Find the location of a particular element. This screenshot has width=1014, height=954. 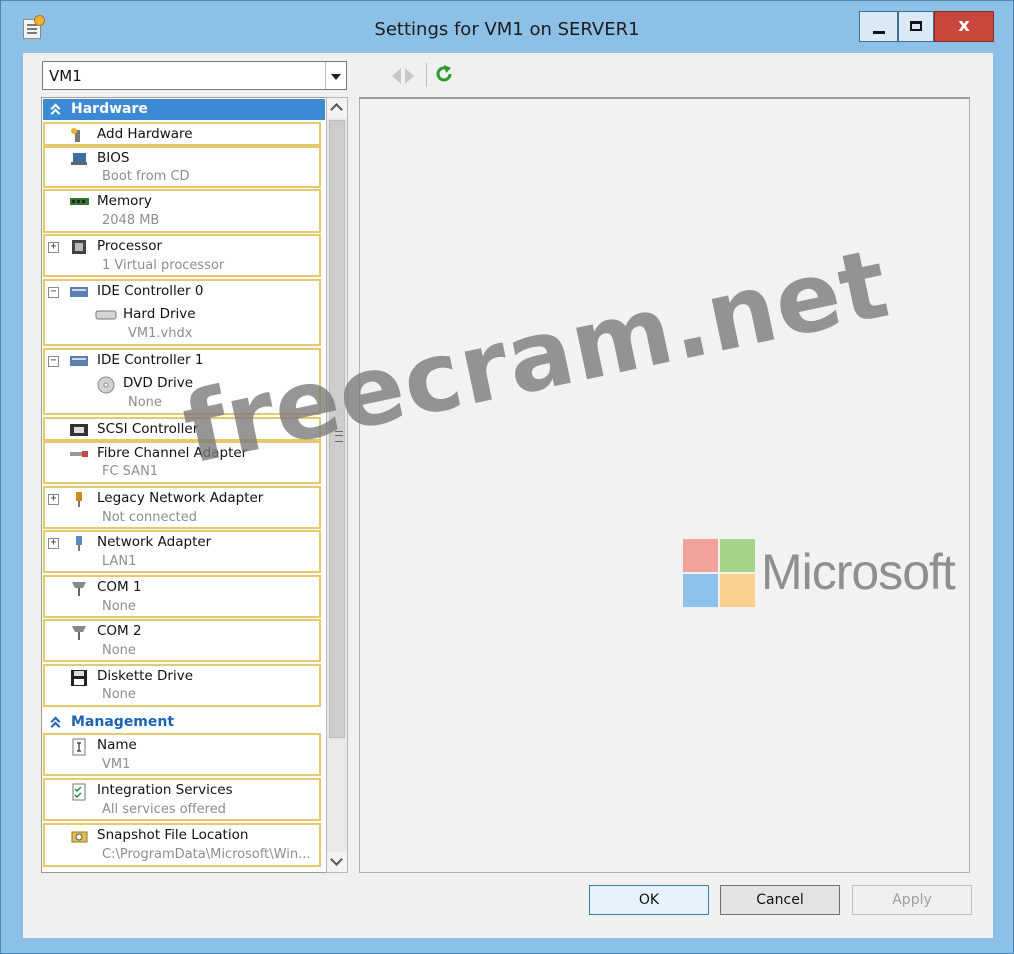

refresh-icon is located at coordinates (444, 74).